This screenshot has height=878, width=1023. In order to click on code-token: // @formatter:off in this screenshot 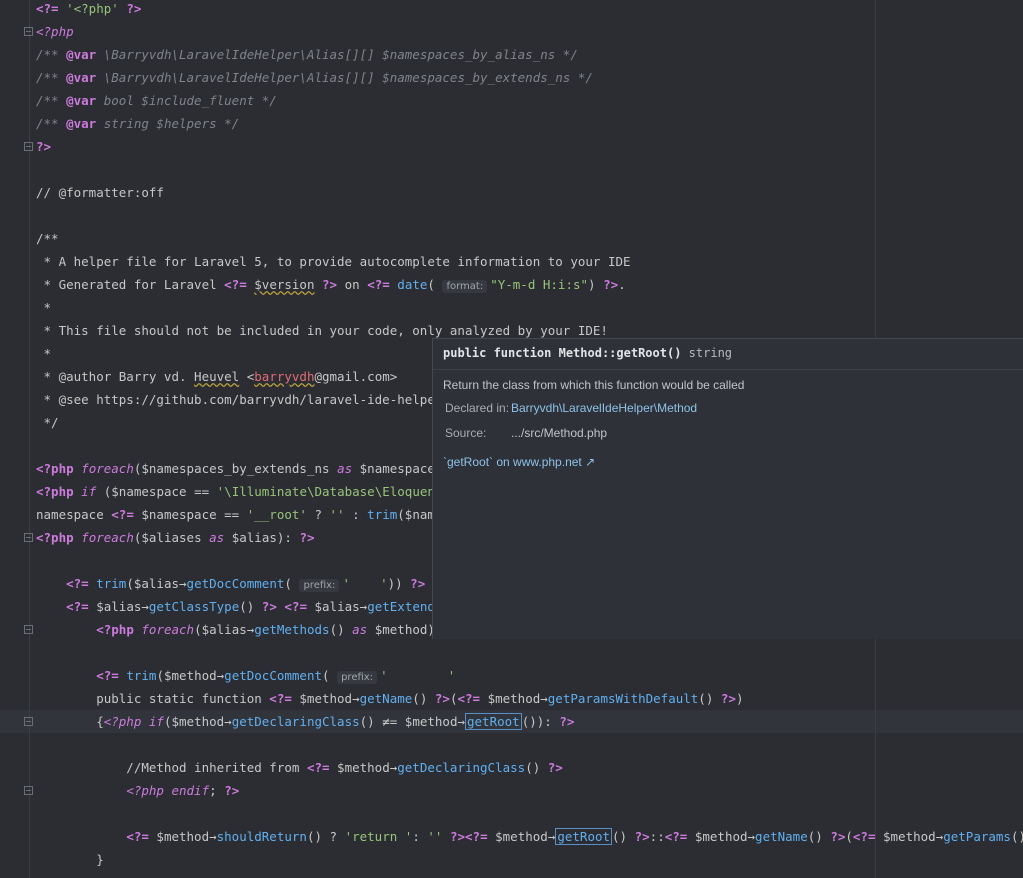, I will do `click(100, 192)`.